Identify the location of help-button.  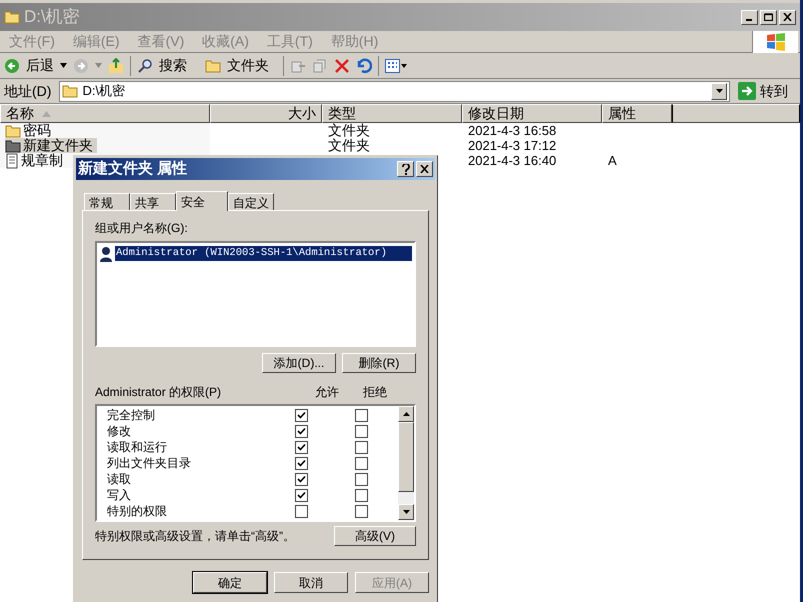
(405, 169).